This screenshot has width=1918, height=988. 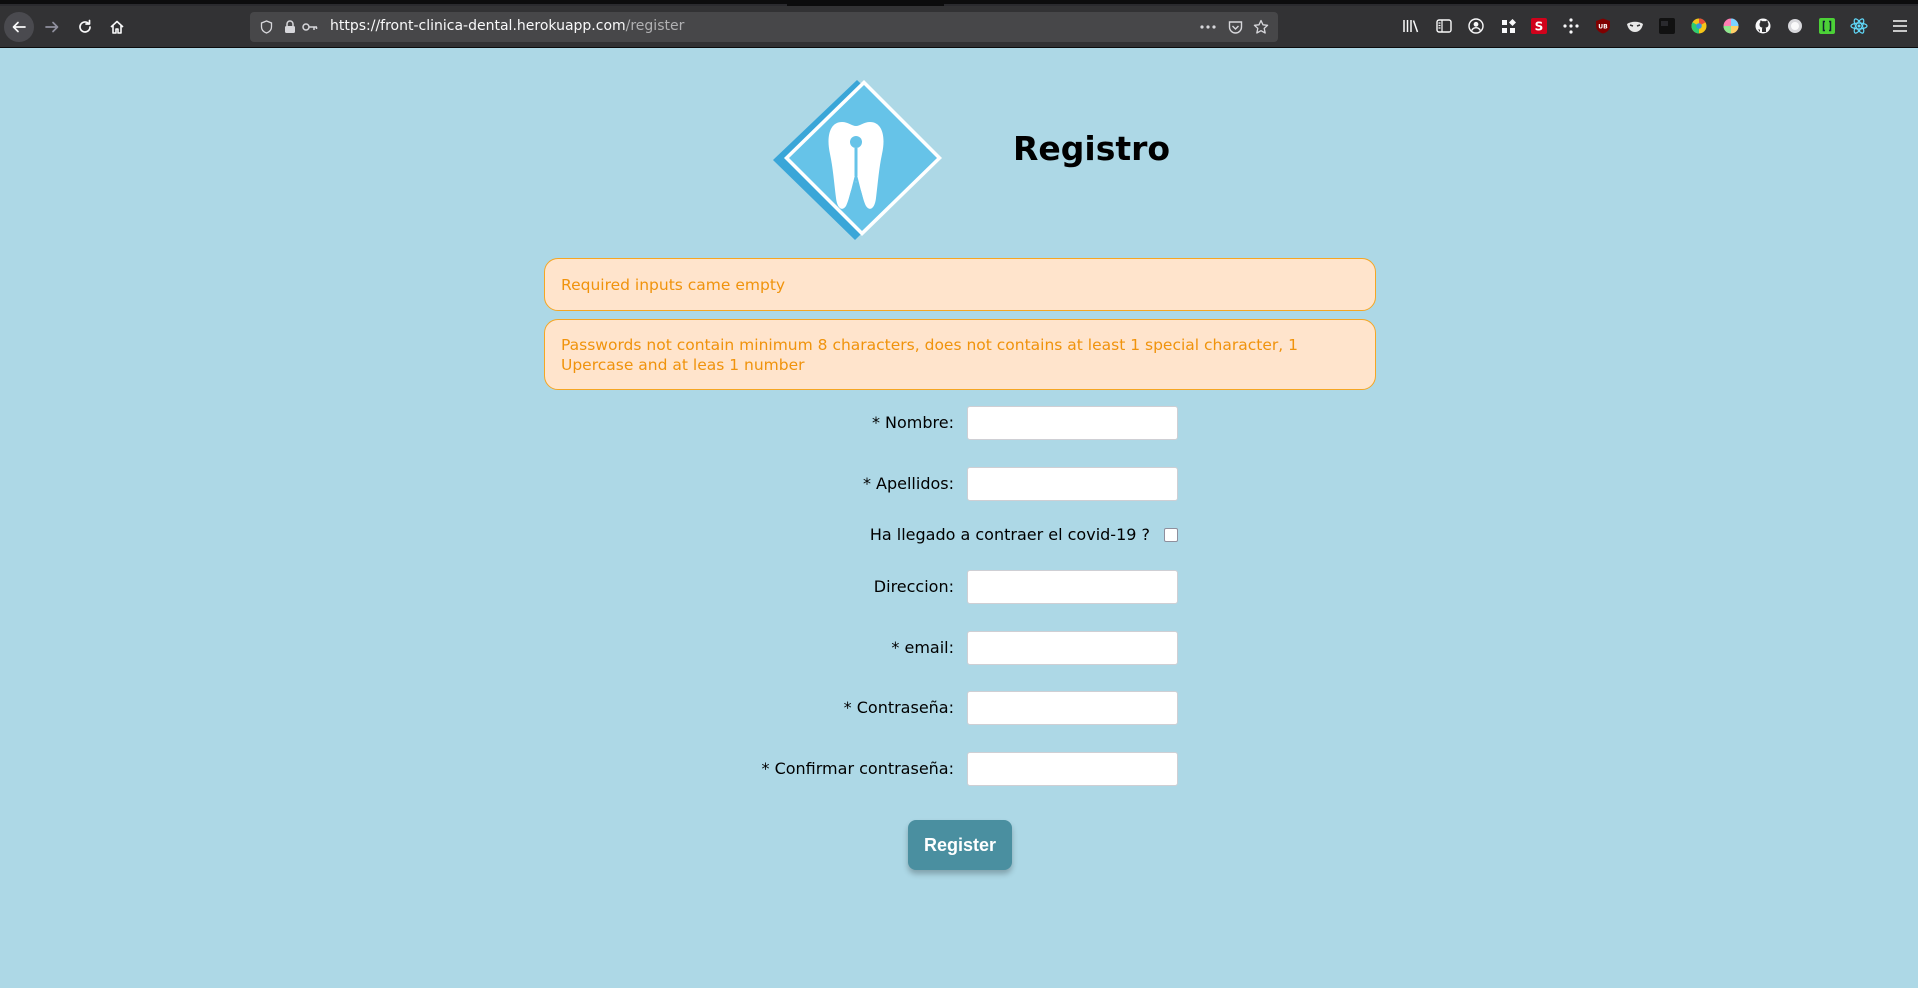 What do you see at coordinates (1827, 26) in the screenshot?
I see `bracket-extension-icon` at bounding box center [1827, 26].